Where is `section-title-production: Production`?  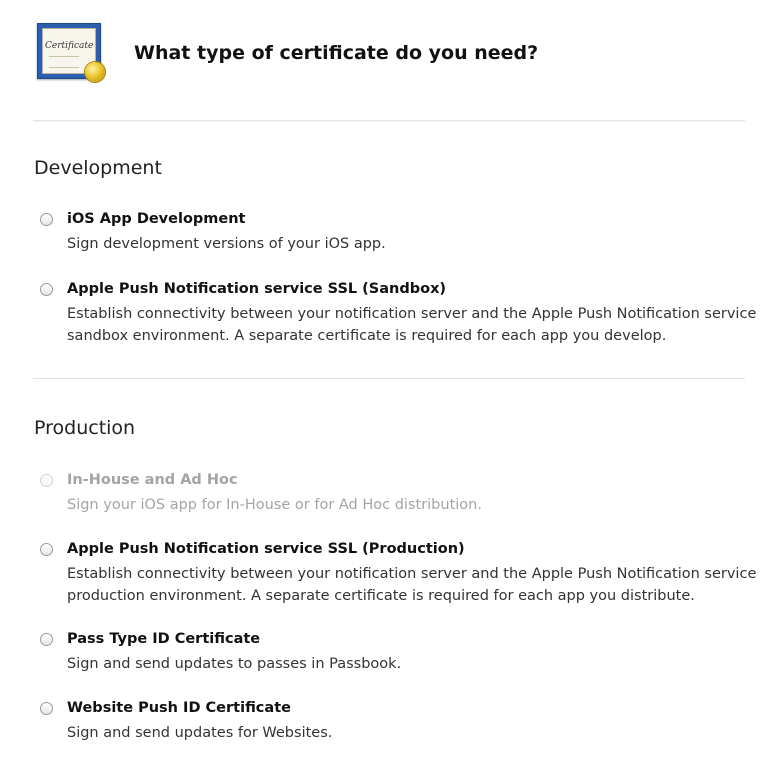
section-title-production: Production is located at coordinates (85, 428).